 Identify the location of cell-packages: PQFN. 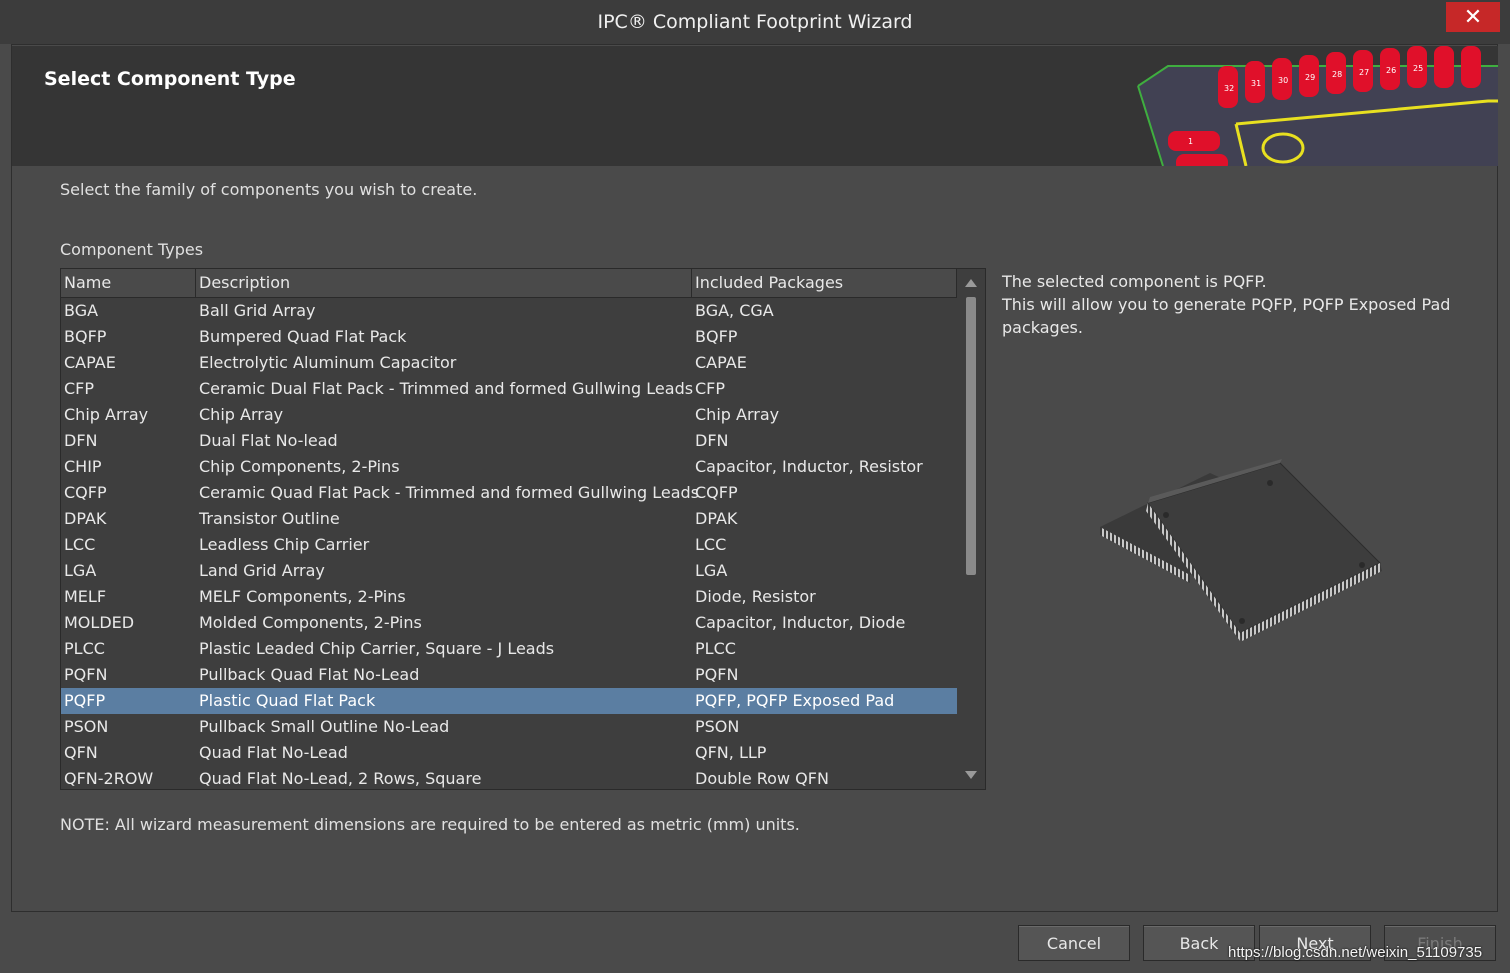
(717, 674).